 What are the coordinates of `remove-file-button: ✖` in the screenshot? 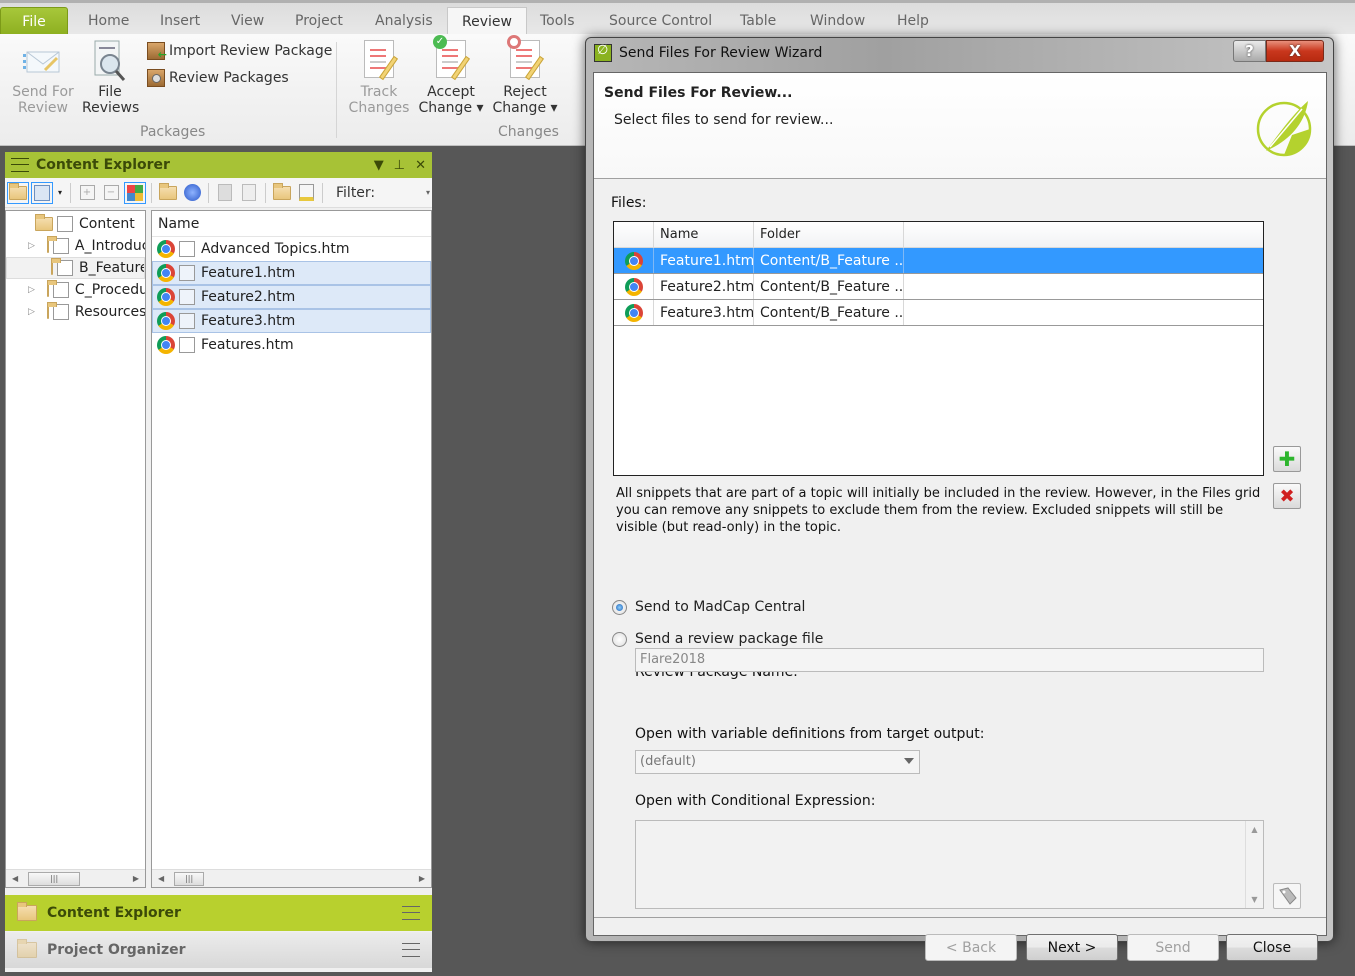 It's located at (1287, 496).